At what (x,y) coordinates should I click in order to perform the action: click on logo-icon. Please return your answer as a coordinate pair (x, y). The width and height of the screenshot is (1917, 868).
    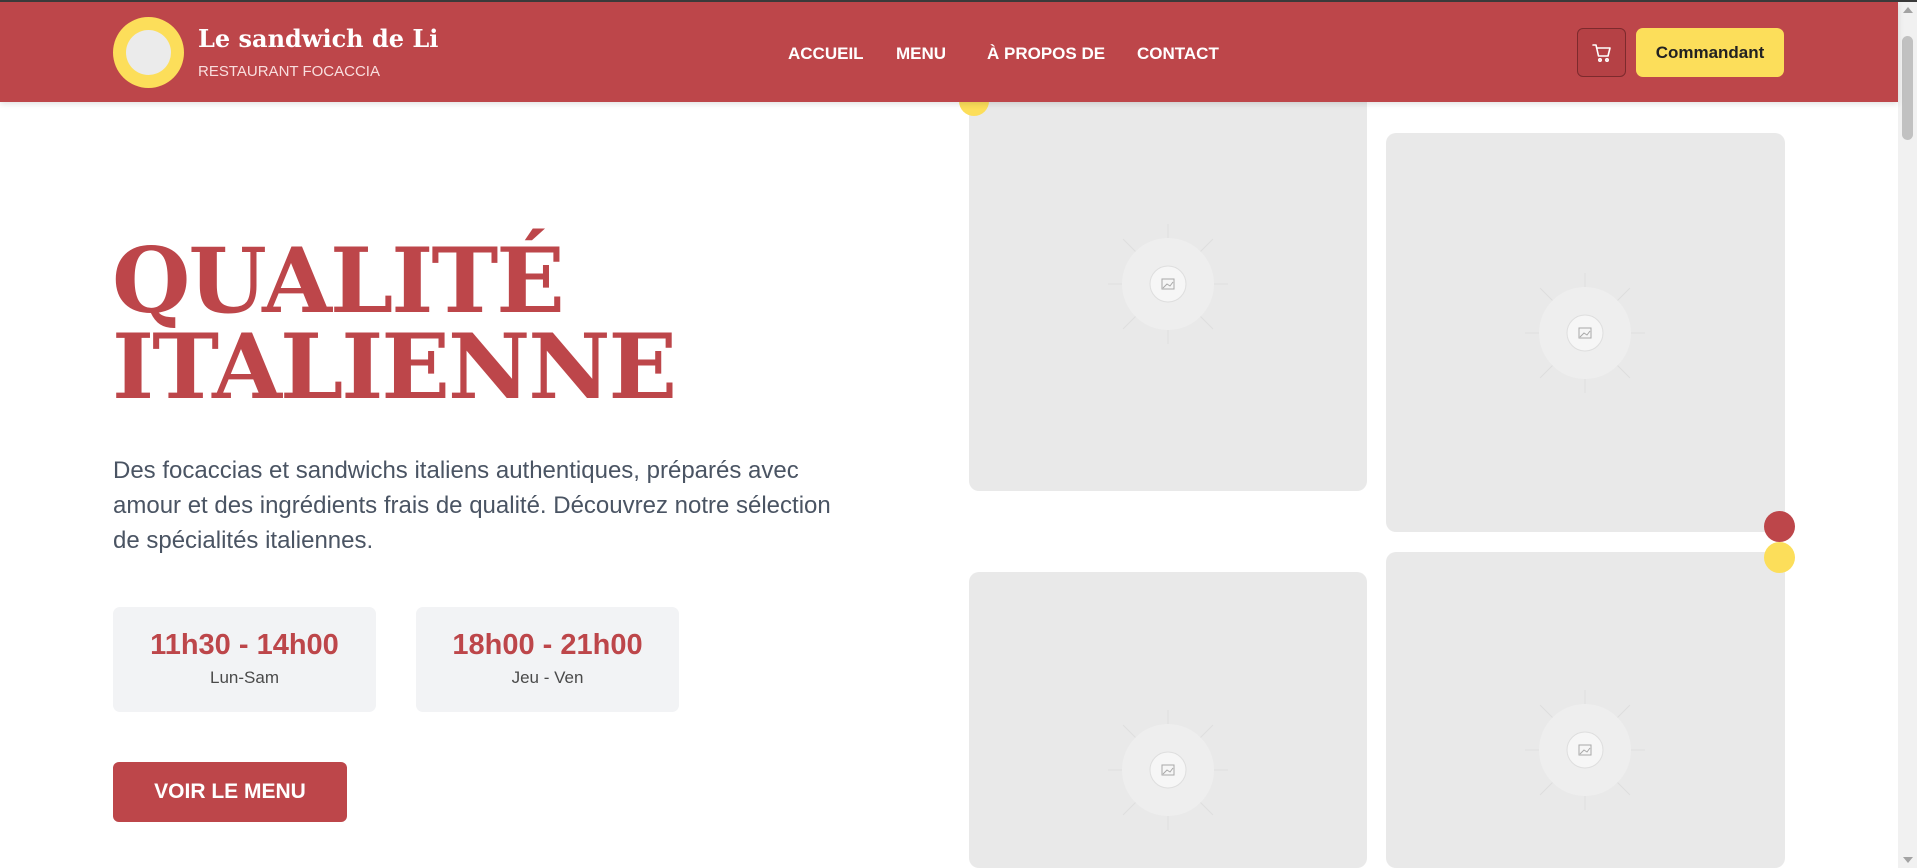
    Looking at the image, I should click on (148, 52).